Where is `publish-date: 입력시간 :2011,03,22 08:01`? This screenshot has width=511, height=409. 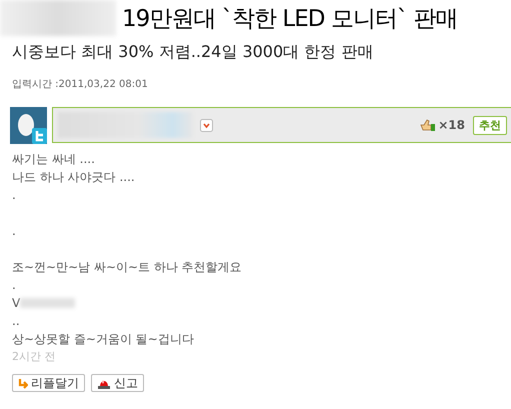 publish-date: 입력시간 :2011,03,22 08:01 is located at coordinates (80, 84).